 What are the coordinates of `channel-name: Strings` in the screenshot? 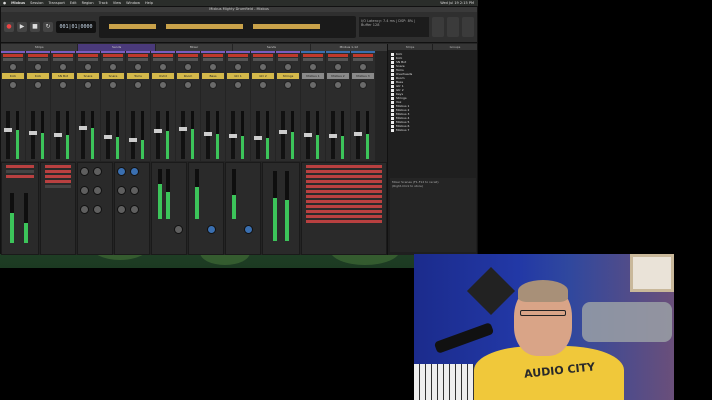 It's located at (288, 76).